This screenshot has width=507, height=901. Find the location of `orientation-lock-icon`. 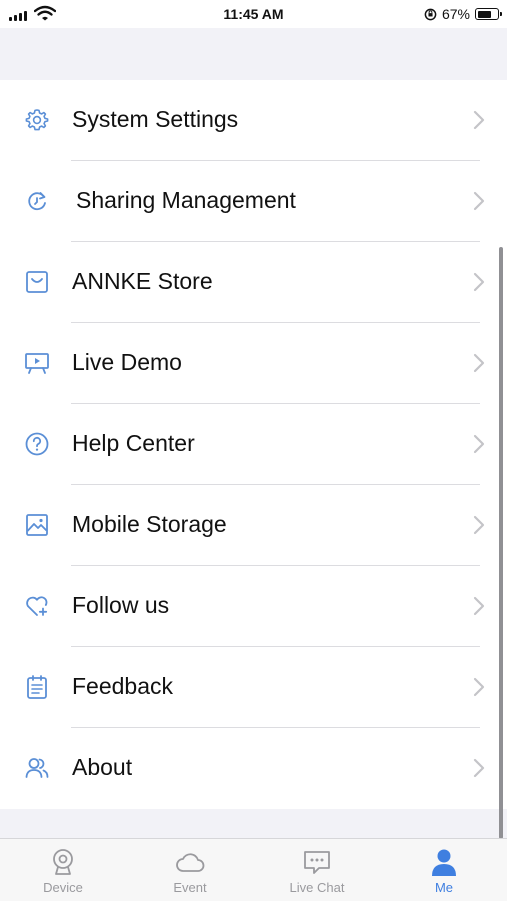

orientation-lock-icon is located at coordinates (430, 14).